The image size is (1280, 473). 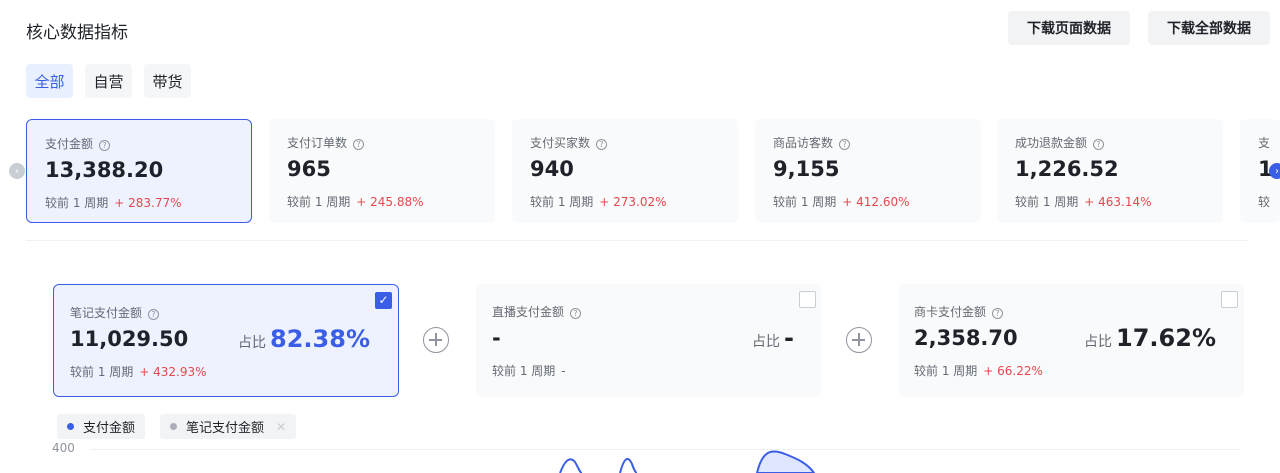 I want to click on legend-label: 笔记支付金额, so click(x=225, y=428).